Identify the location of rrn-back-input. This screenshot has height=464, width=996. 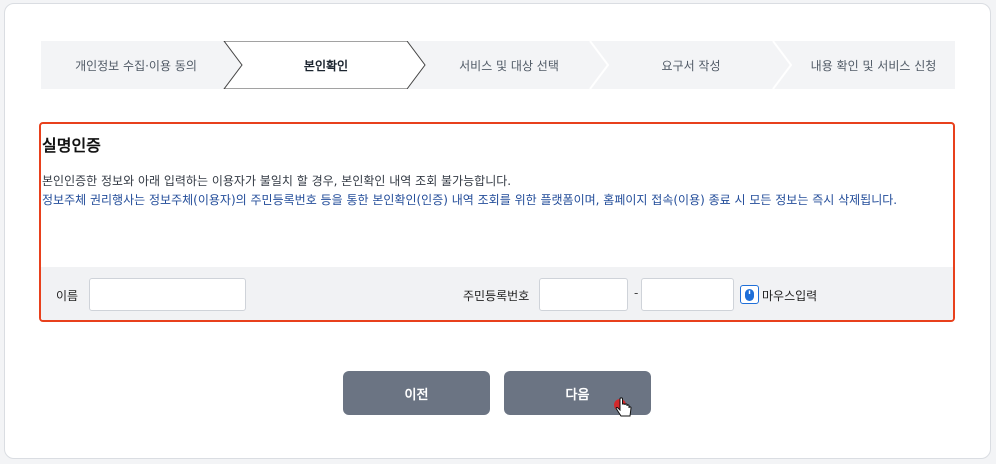
(687, 294).